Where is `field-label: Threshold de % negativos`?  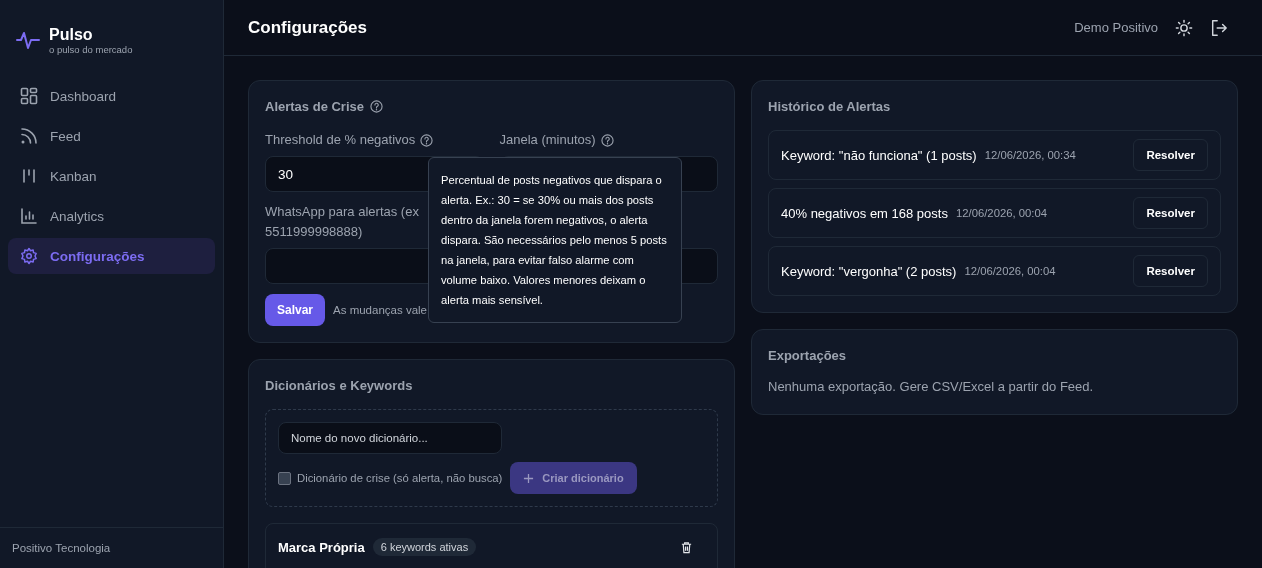
field-label: Threshold de % negativos is located at coordinates (340, 140).